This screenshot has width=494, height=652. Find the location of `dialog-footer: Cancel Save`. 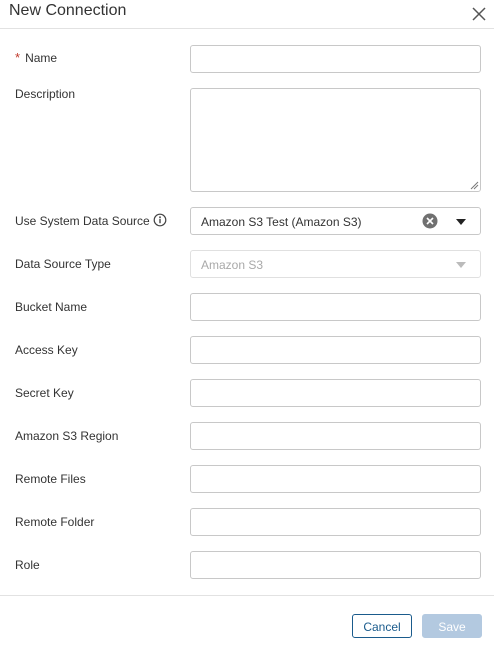

dialog-footer: Cancel Save is located at coordinates (247, 623).